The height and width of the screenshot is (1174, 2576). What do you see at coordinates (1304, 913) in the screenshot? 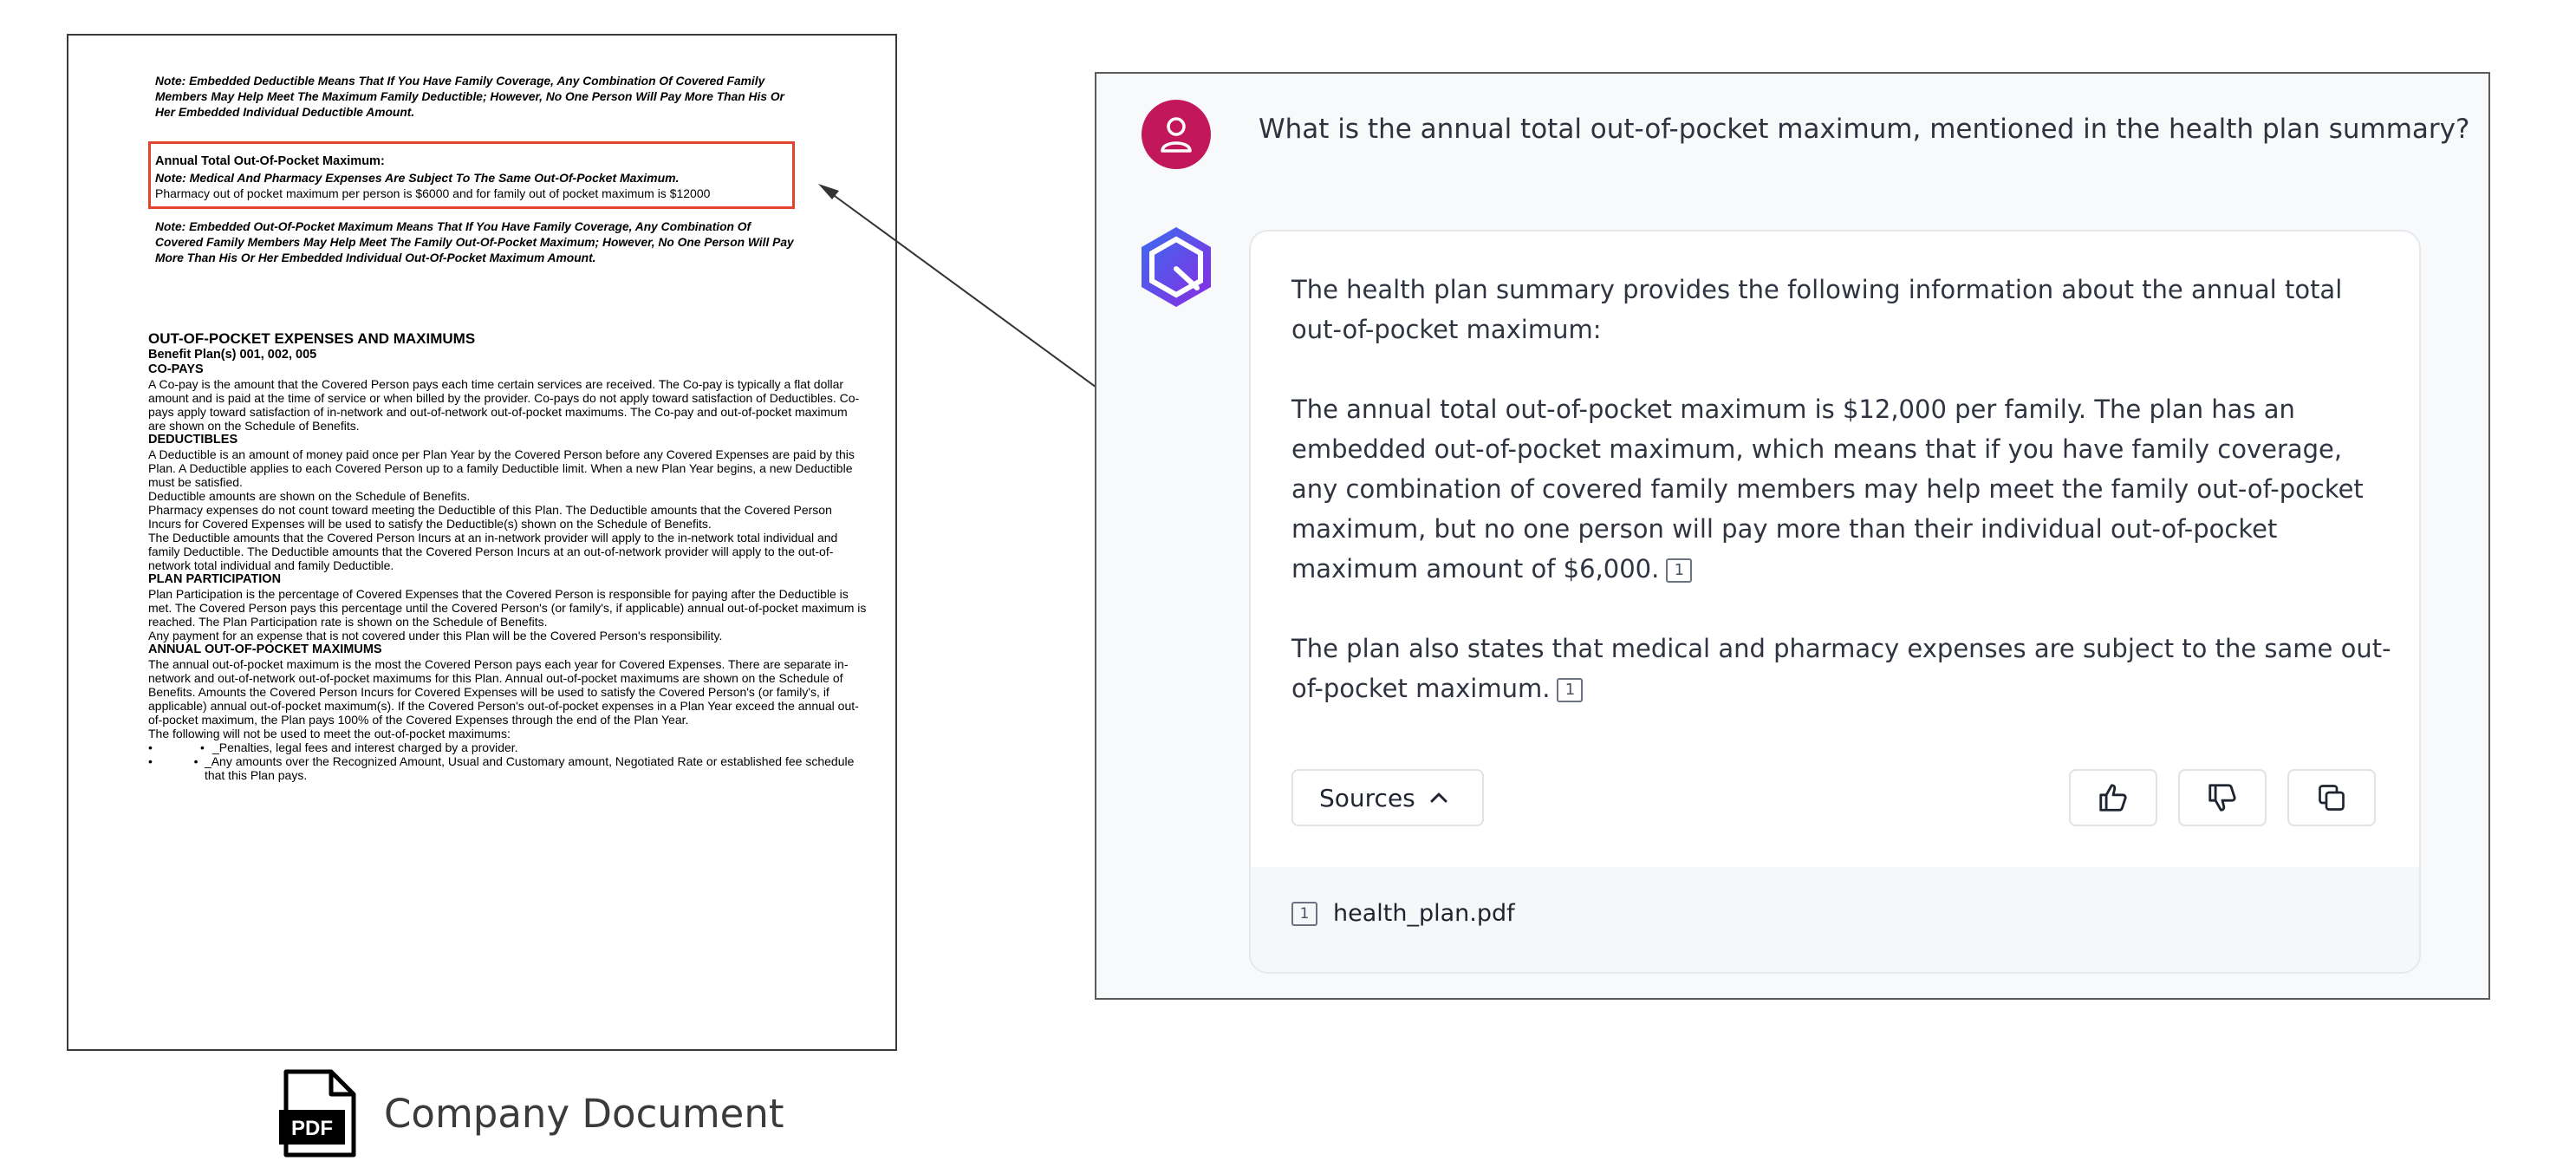
I see `source-index-badge: 1` at bounding box center [1304, 913].